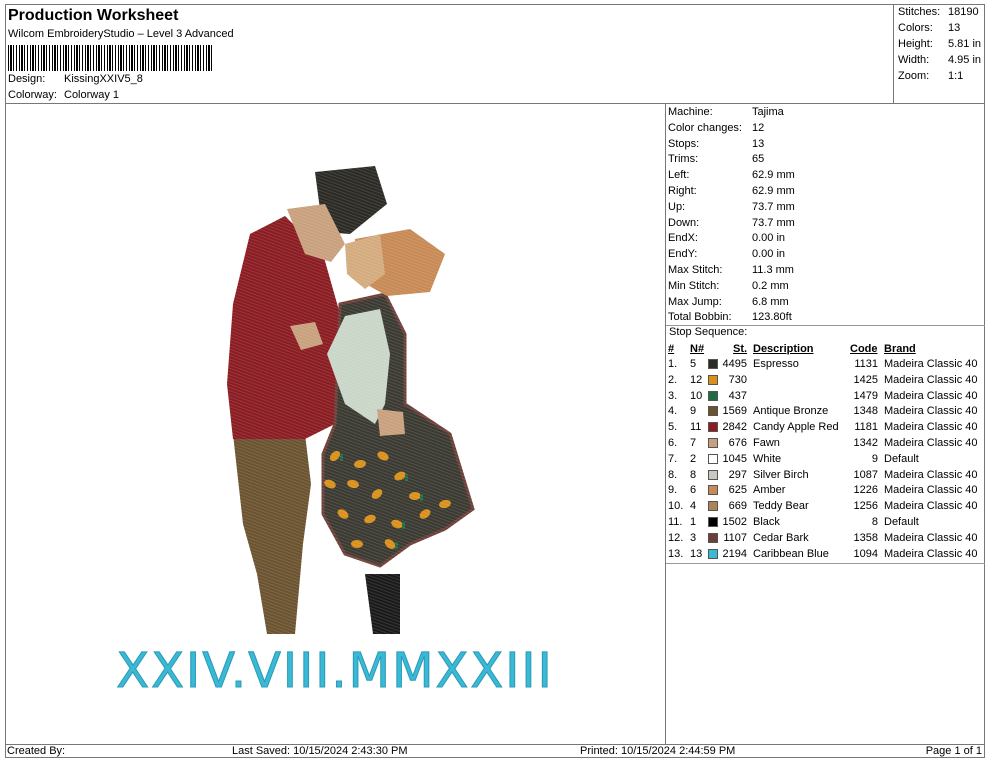  Describe the element at coordinates (693, 474) in the screenshot. I see `row-needle: 8` at that location.